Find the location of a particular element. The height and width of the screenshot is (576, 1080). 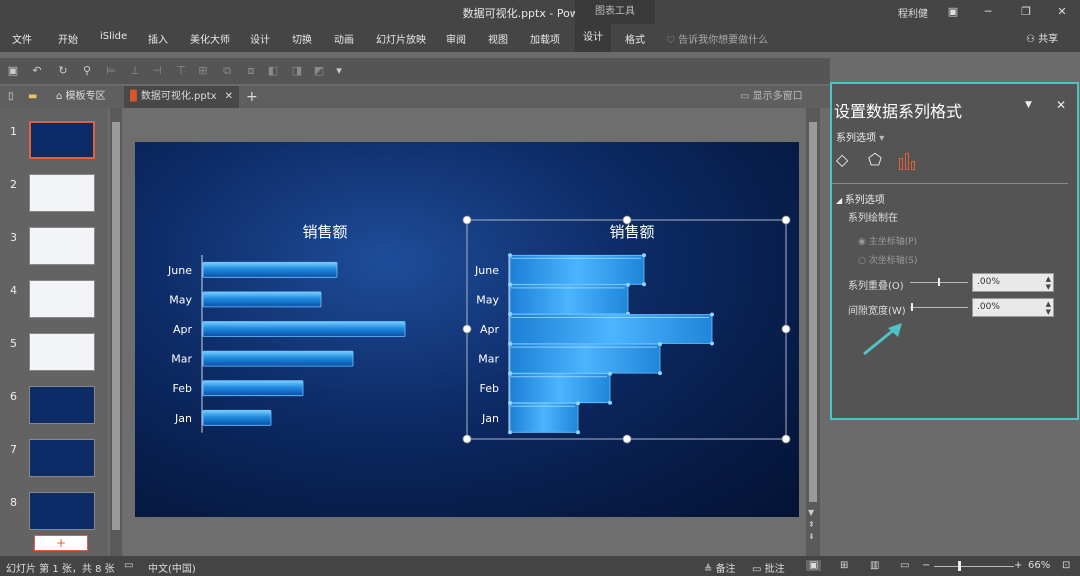

tab-insert: 插入 is located at coordinates (158, 38).